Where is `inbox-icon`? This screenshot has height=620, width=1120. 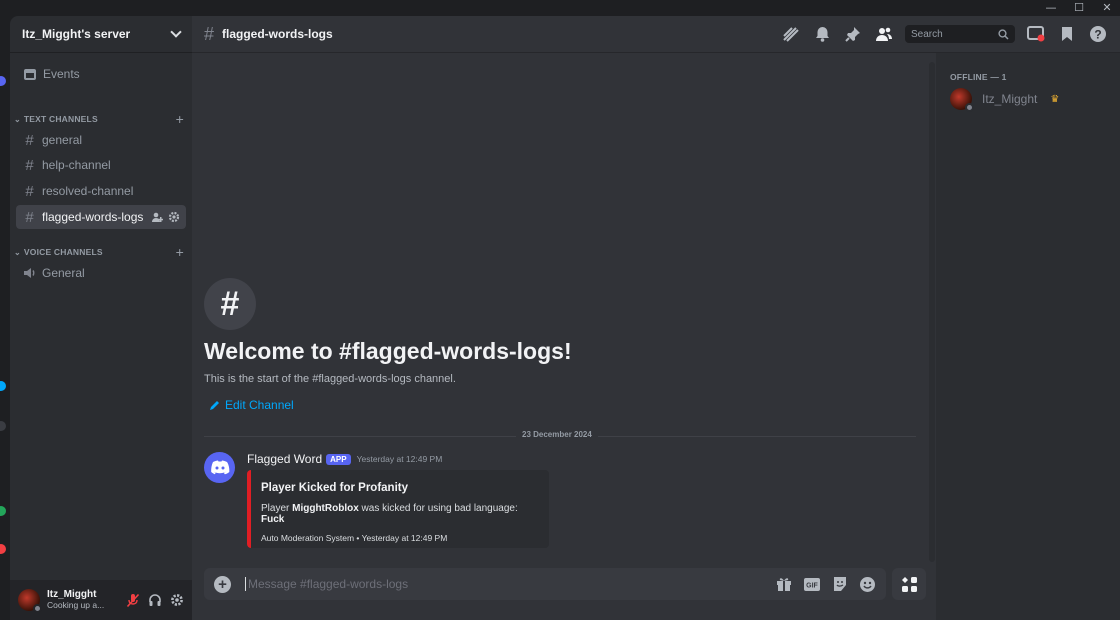
inbox-icon is located at coordinates (1036, 34).